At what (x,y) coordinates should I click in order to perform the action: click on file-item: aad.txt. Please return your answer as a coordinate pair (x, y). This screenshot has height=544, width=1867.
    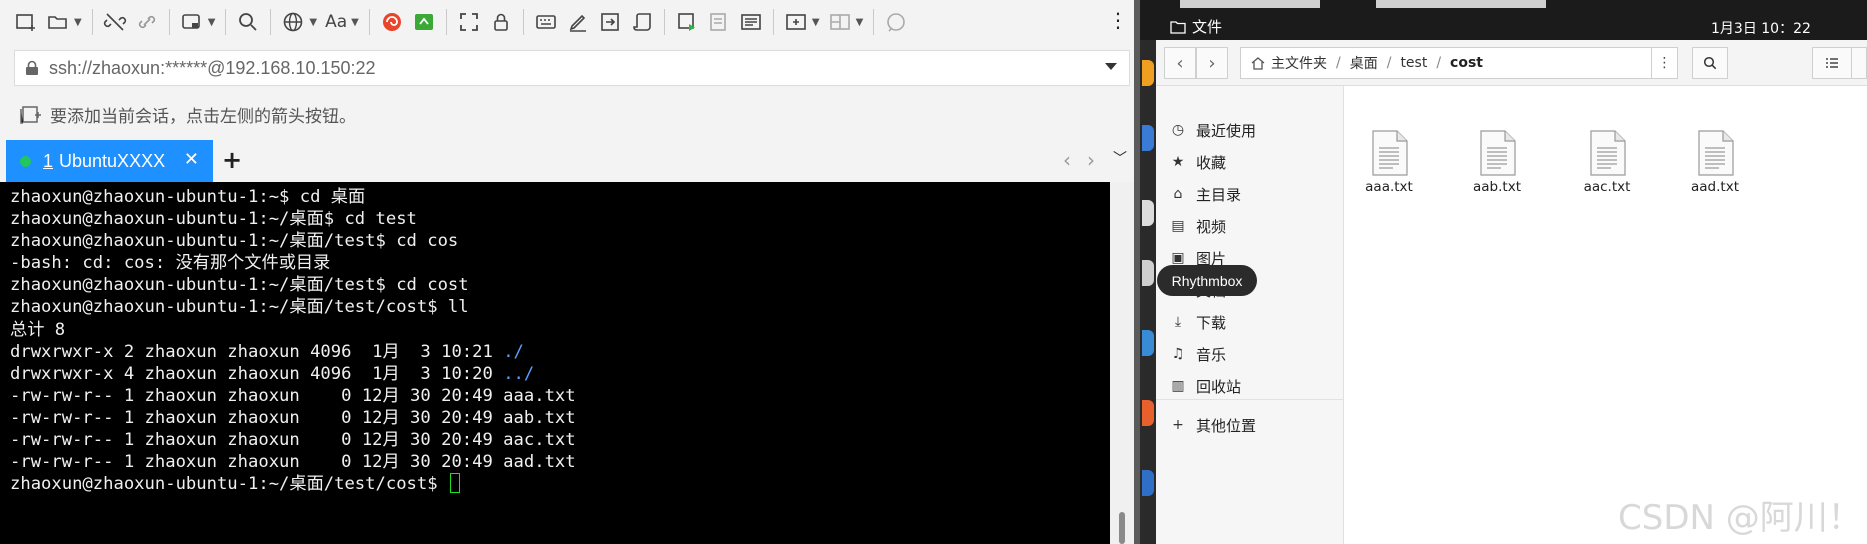
    Looking at the image, I should click on (1715, 162).